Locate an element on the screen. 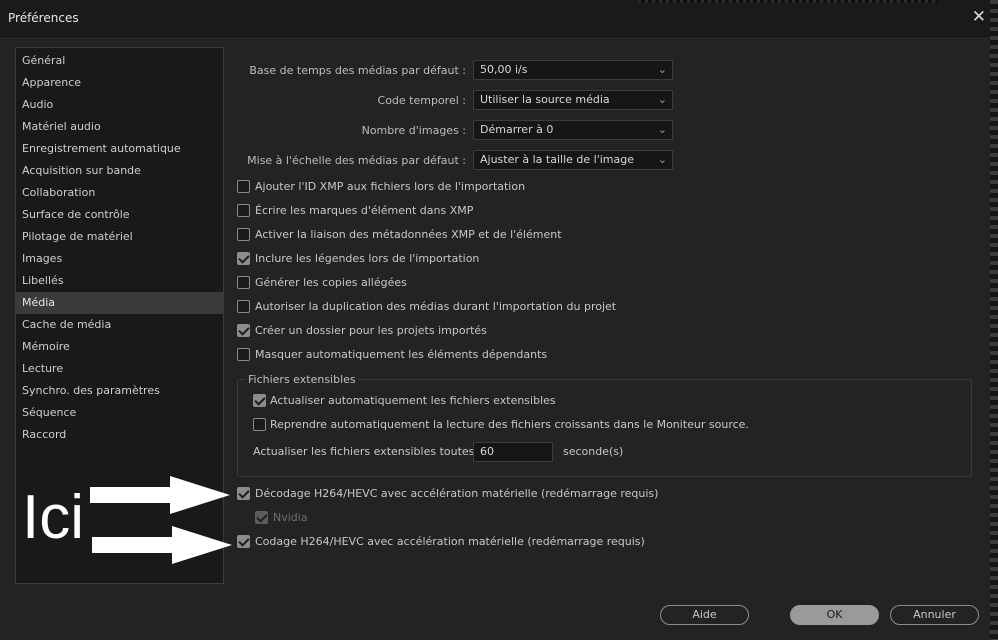 The height and width of the screenshot is (640, 998). timecode-value: Utiliser la source média is located at coordinates (545, 99).